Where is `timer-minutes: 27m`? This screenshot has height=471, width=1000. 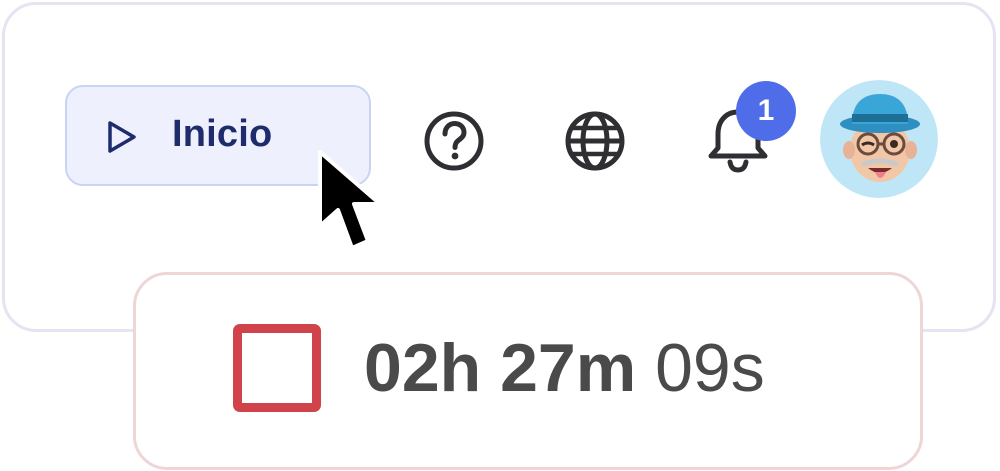
timer-minutes: 27m is located at coordinates (568, 368).